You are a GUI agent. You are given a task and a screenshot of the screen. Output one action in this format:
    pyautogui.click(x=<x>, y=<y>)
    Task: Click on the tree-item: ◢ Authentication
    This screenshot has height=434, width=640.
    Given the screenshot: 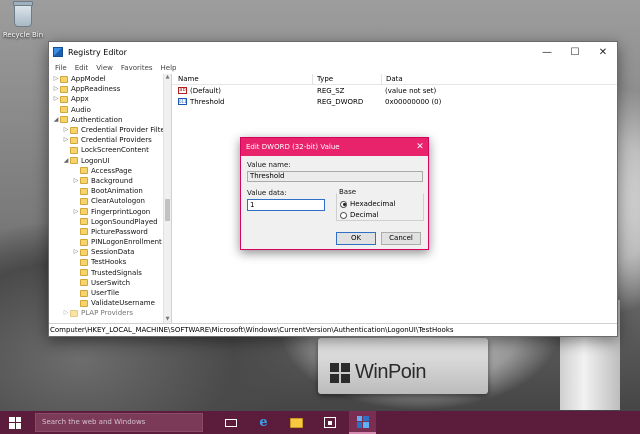 What is the action you would take?
    pyautogui.click(x=110, y=120)
    